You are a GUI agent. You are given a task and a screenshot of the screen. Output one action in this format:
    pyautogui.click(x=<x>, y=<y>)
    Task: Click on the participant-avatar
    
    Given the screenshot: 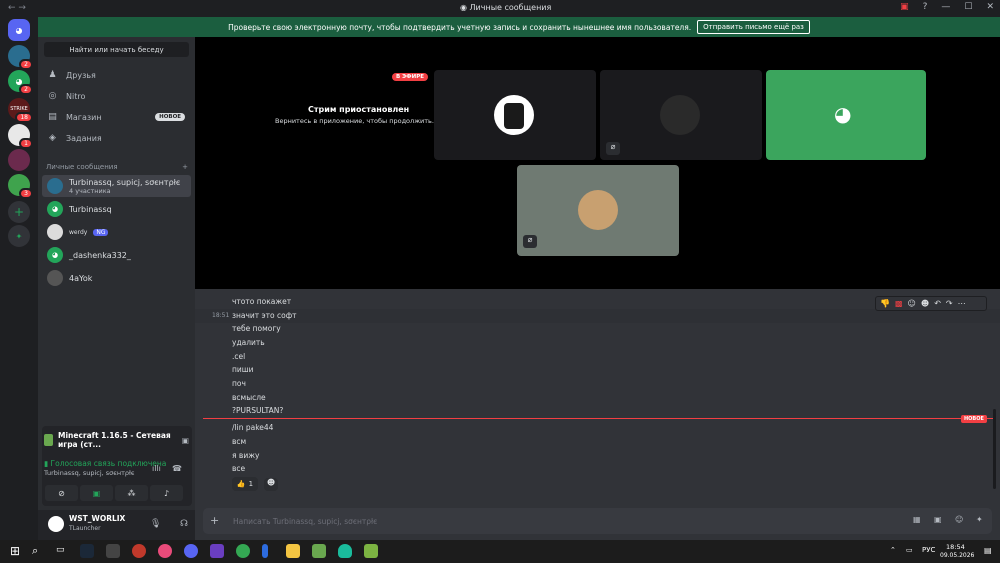 What is the action you would take?
    pyautogui.click(x=680, y=115)
    